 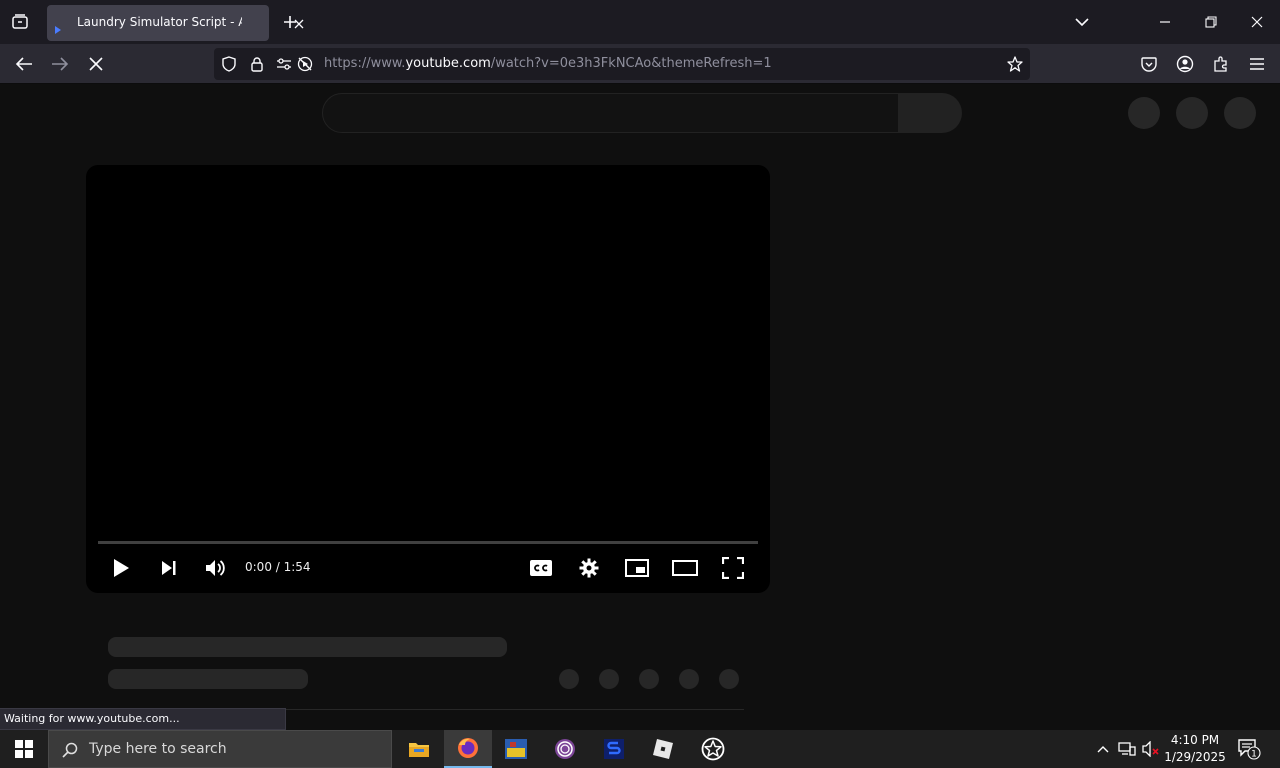 I want to click on permissions-icon, so click(x=284, y=64).